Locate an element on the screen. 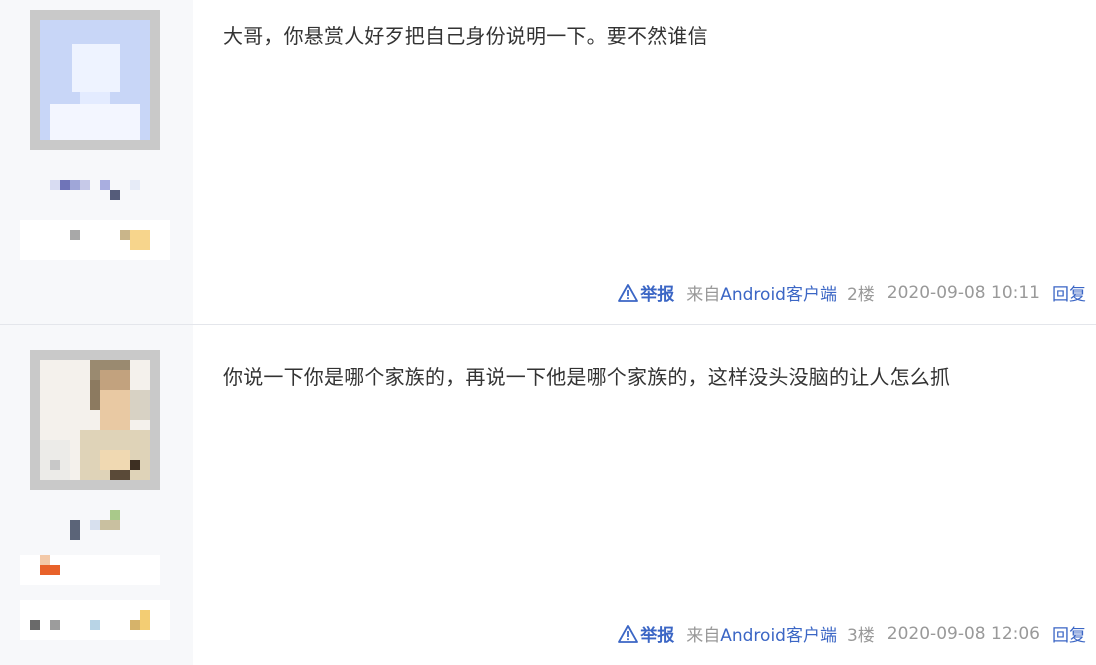  post-meta: 举报 来自Android客户端 3楼 2020-09-08 12:06 回复 is located at coordinates (852, 633).